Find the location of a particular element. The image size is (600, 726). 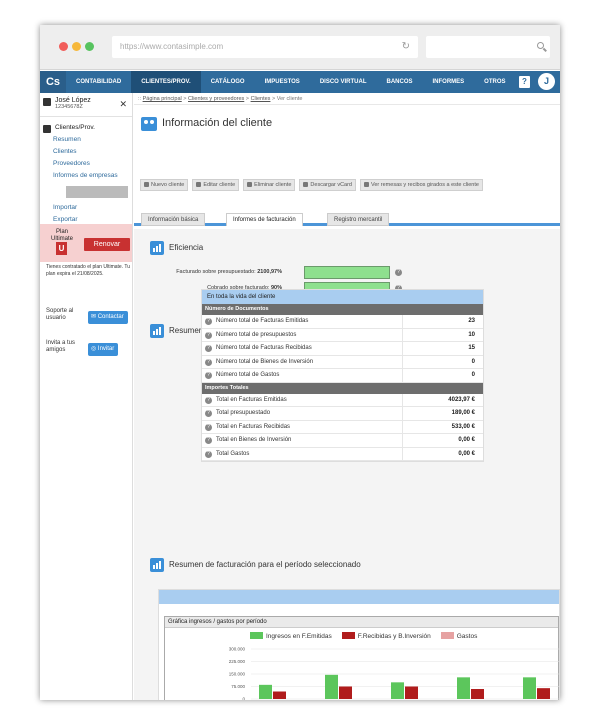

bank-icon is located at coordinates (366, 184).